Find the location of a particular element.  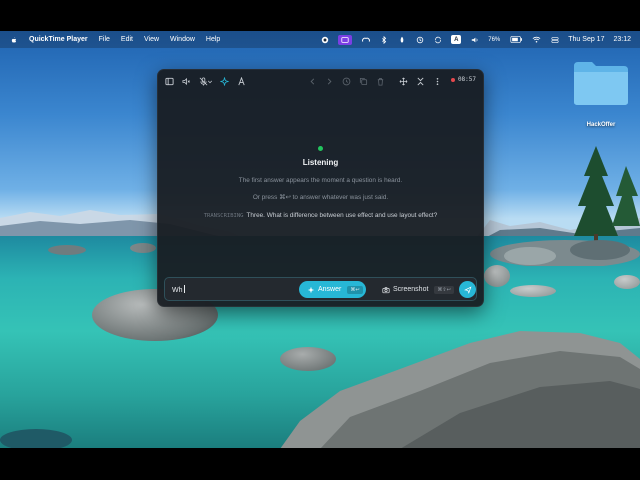

letterbox-top is located at coordinates (320, 15).